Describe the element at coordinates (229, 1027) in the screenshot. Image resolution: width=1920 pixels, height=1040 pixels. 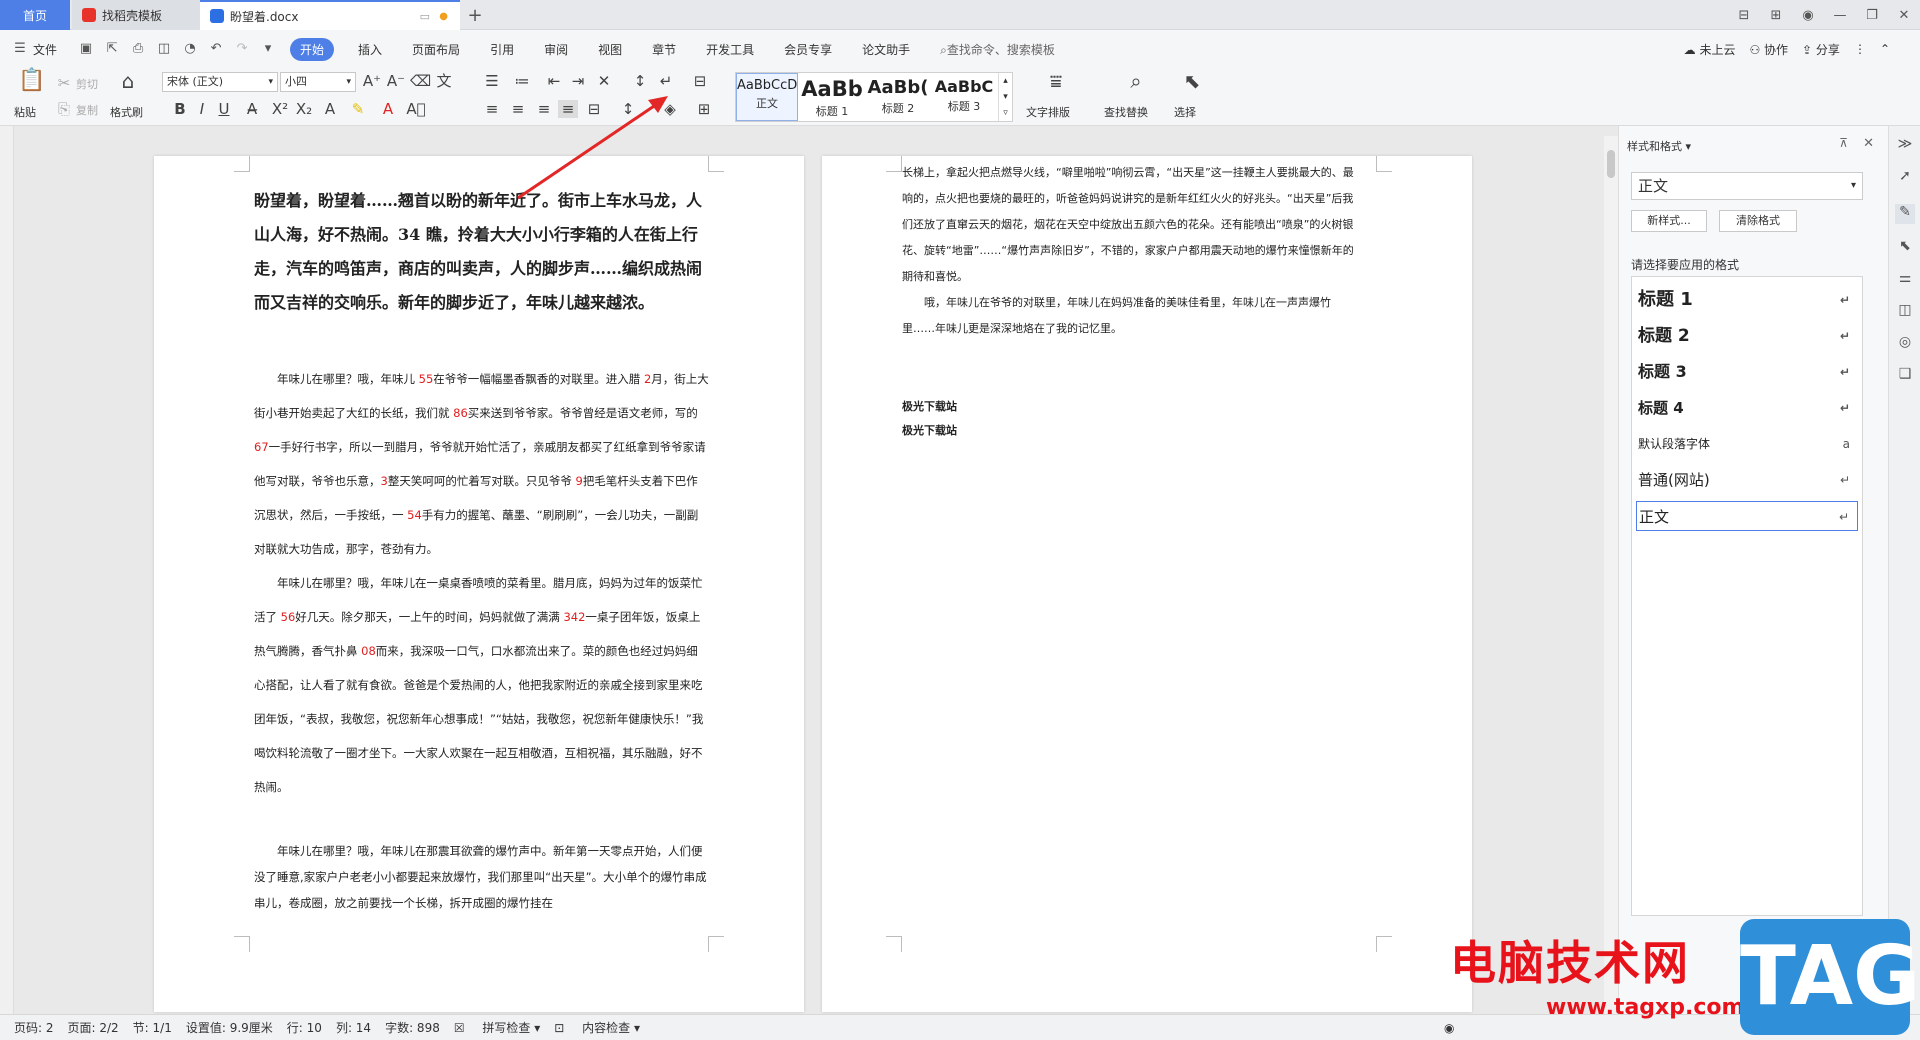
I see `status-setting: 设置值: 9.9厘米` at that location.